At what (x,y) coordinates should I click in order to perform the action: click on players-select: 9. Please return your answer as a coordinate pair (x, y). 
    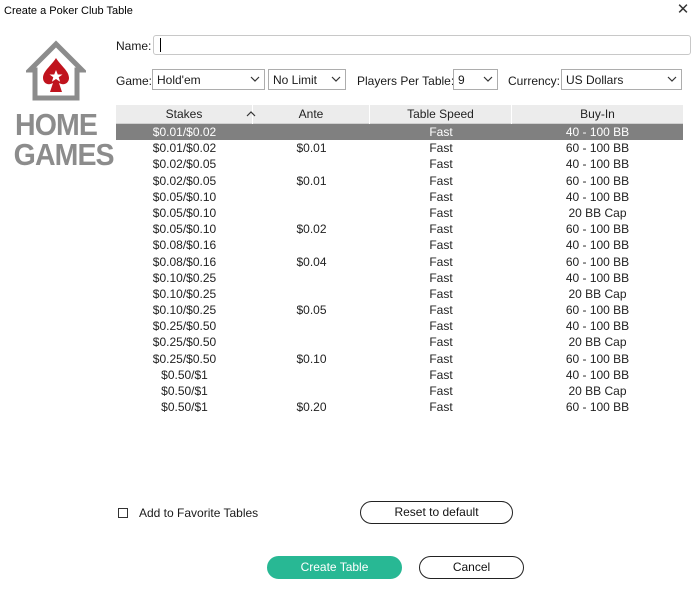
    Looking at the image, I should click on (475, 79).